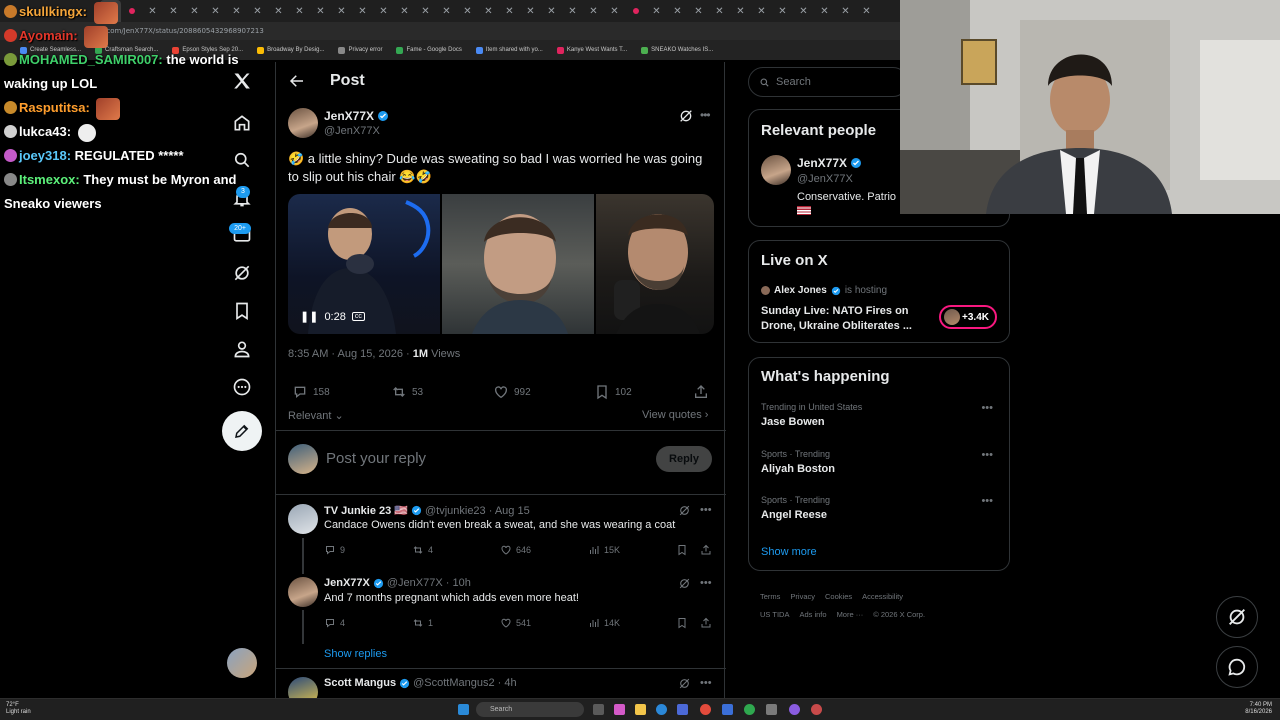 This screenshot has width=1280, height=720. I want to click on relevant-person-name: JenX77X, so click(829, 163).